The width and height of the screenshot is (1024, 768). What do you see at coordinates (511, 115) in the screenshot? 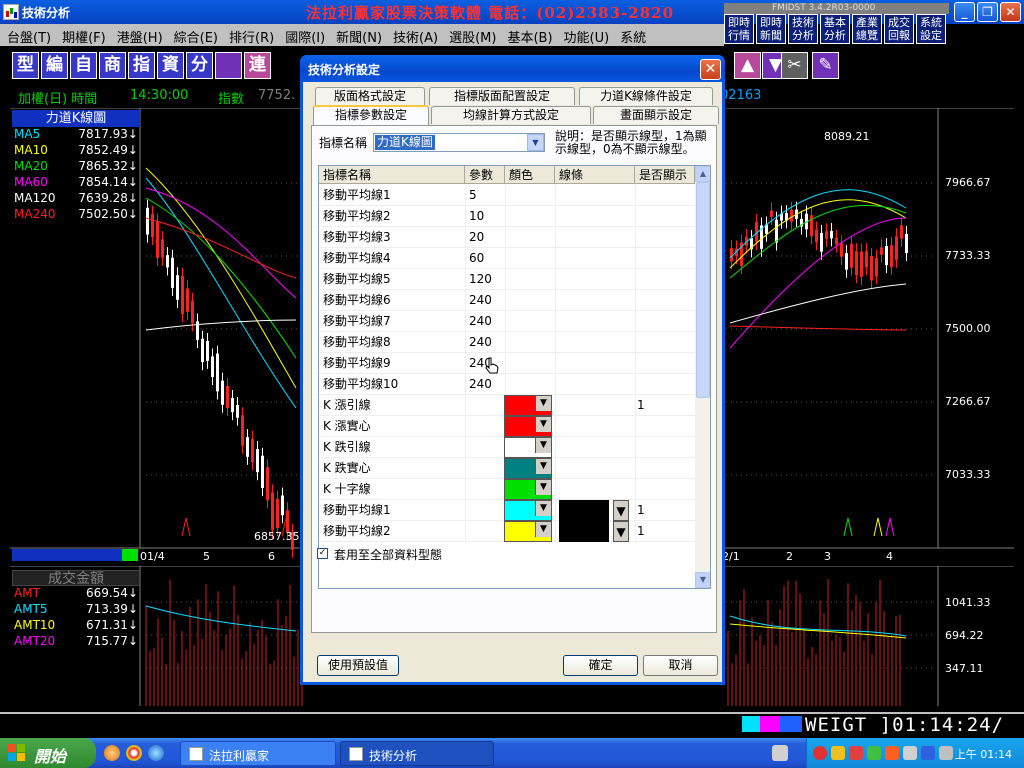
I see `tab-row2-1: 均線計算方式設定` at bounding box center [511, 115].